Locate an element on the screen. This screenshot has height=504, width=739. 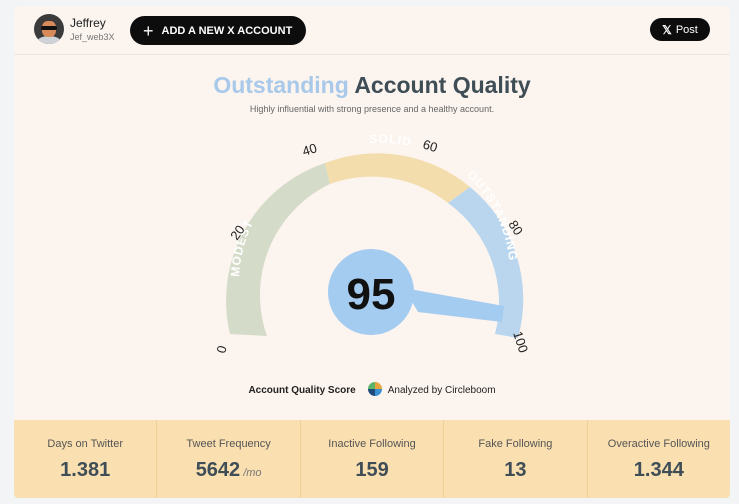
gauge-band-solid is located at coordinates (397, 178).